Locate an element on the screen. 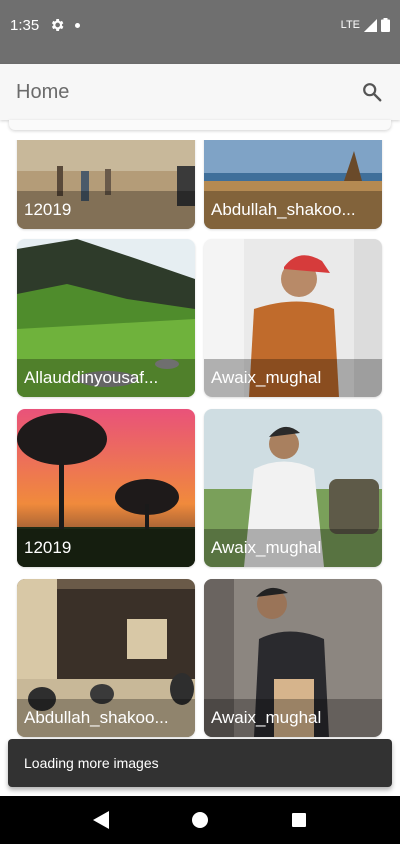  settings-gear-icon is located at coordinates (58, 25).